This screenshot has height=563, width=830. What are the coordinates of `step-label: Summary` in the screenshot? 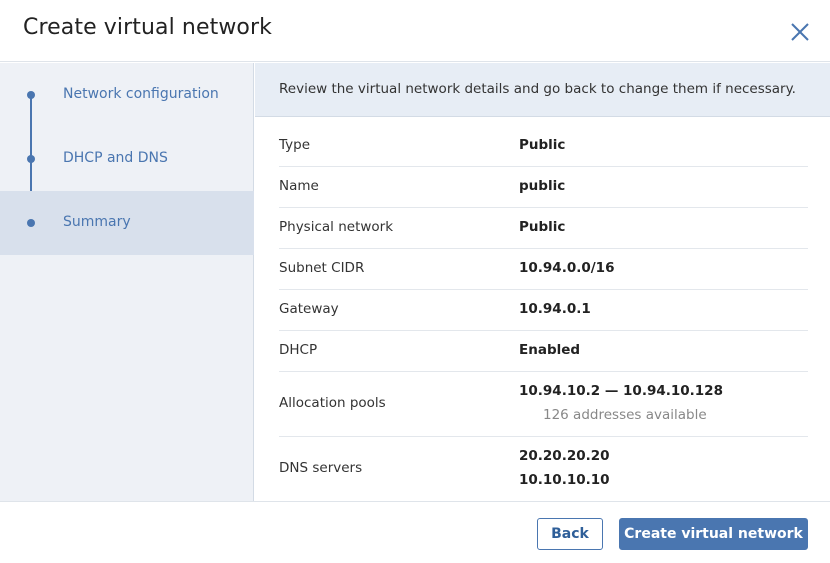 It's located at (97, 222).